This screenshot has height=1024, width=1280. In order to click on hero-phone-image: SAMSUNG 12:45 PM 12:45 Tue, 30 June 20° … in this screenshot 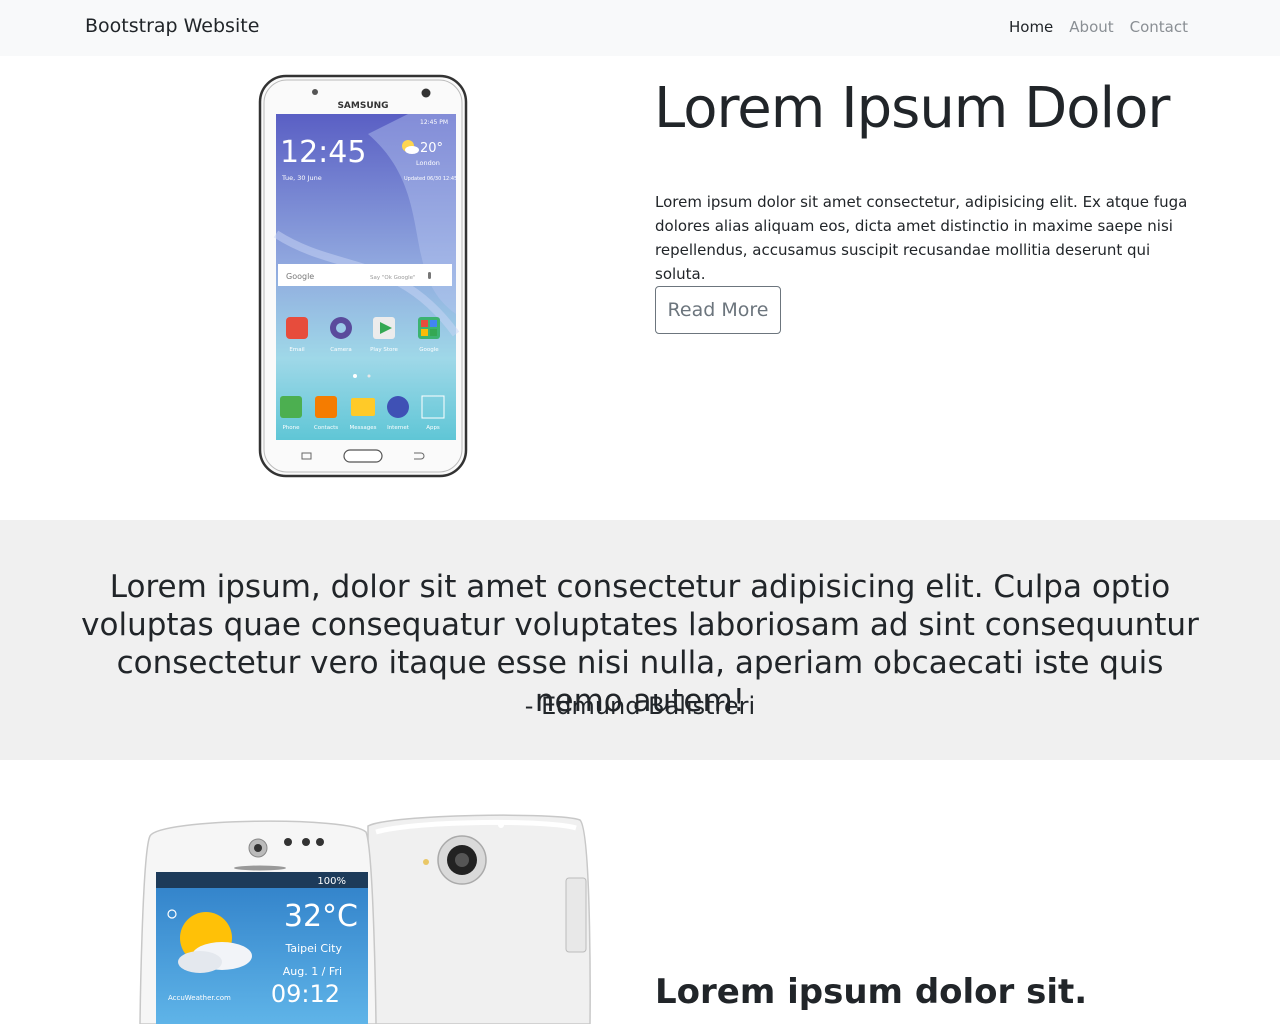, I will do `click(363, 276)`.